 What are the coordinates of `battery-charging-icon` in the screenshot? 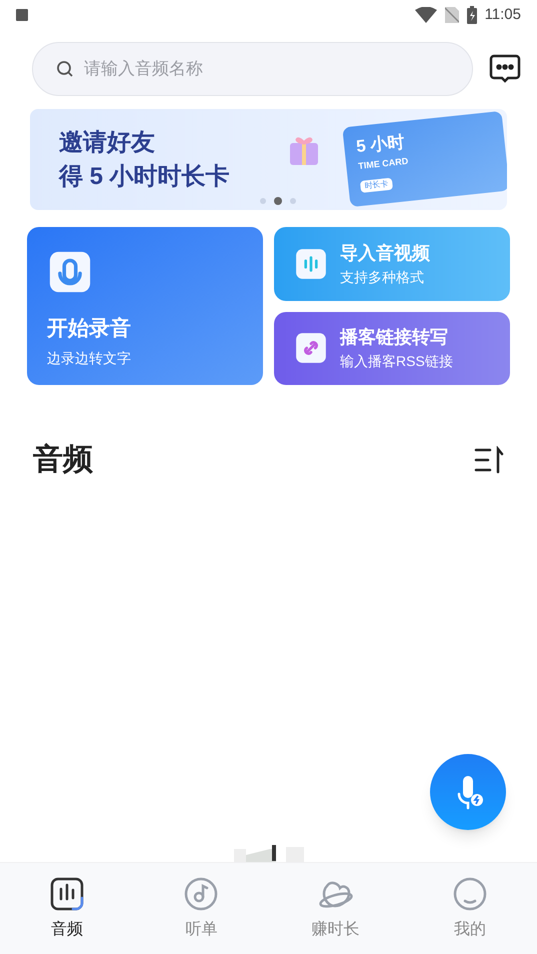 It's located at (471, 15).